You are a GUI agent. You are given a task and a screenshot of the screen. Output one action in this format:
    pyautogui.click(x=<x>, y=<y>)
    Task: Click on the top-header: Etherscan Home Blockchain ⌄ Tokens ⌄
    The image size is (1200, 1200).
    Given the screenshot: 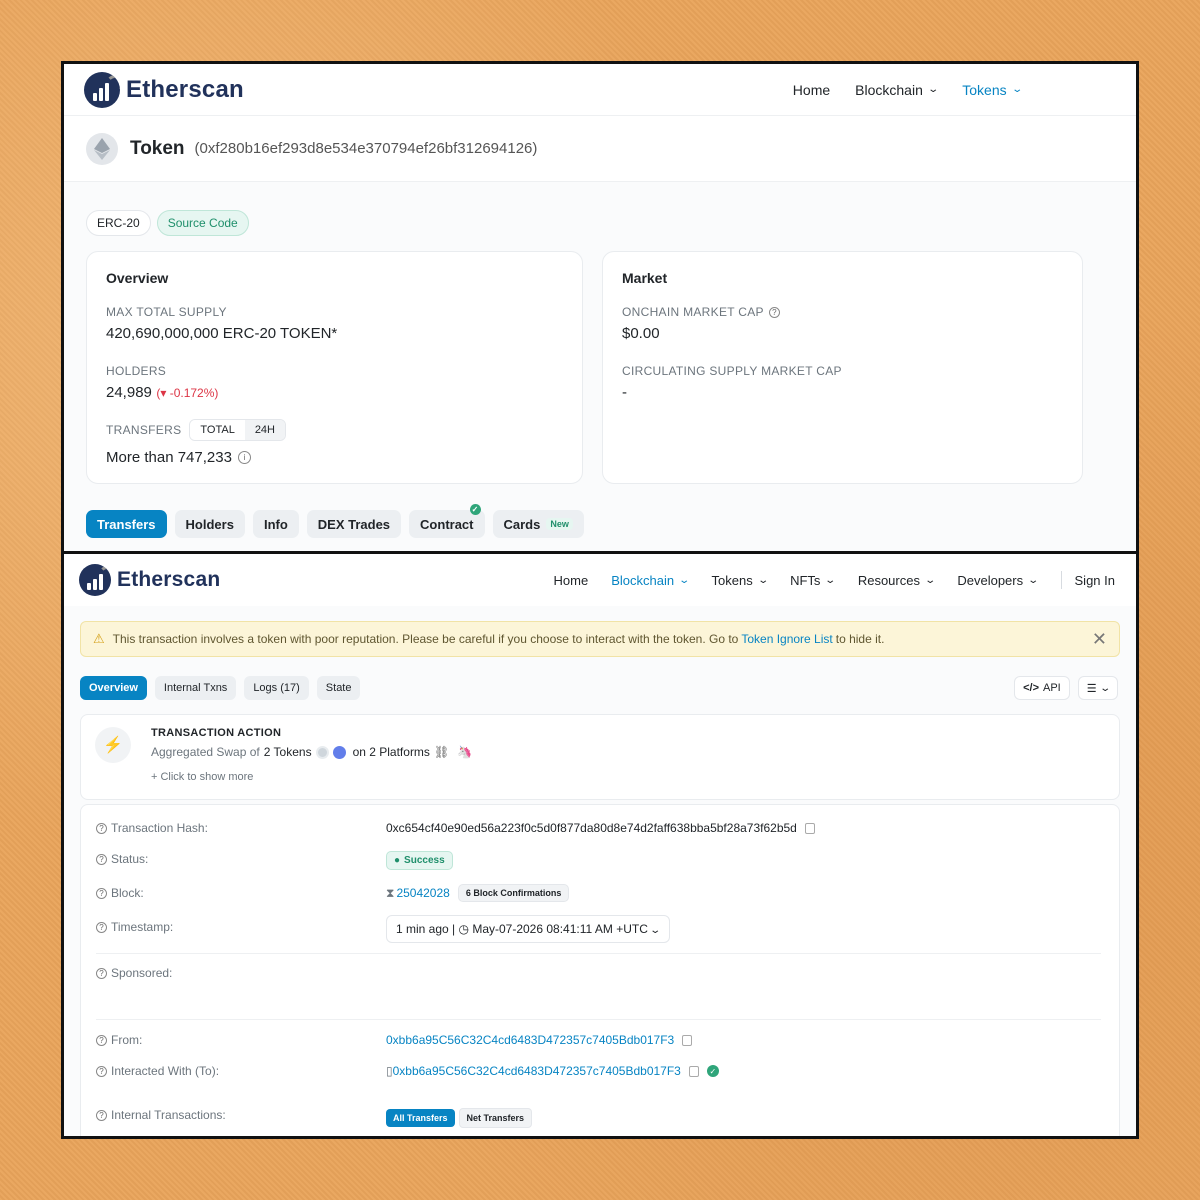 What is the action you would take?
    pyautogui.click(x=600, y=90)
    